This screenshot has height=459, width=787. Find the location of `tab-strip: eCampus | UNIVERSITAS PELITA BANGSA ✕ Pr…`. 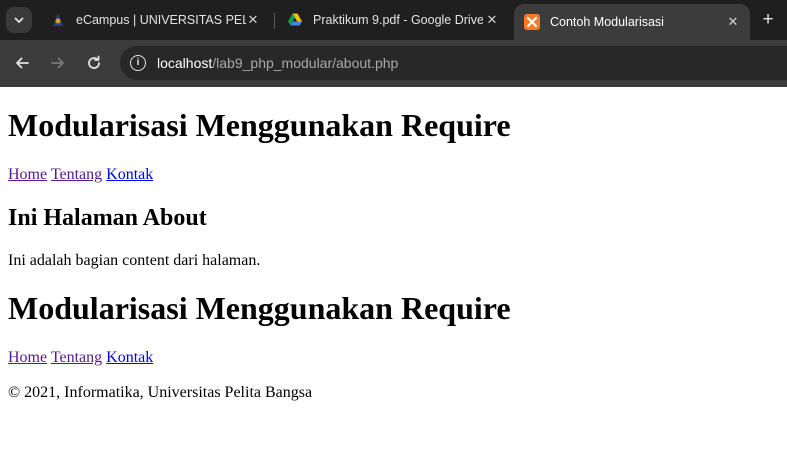

tab-strip: eCampus | UNIVERSITAS PELITA BANGSA ✕ Pr… is located at coordinates (393, 20).